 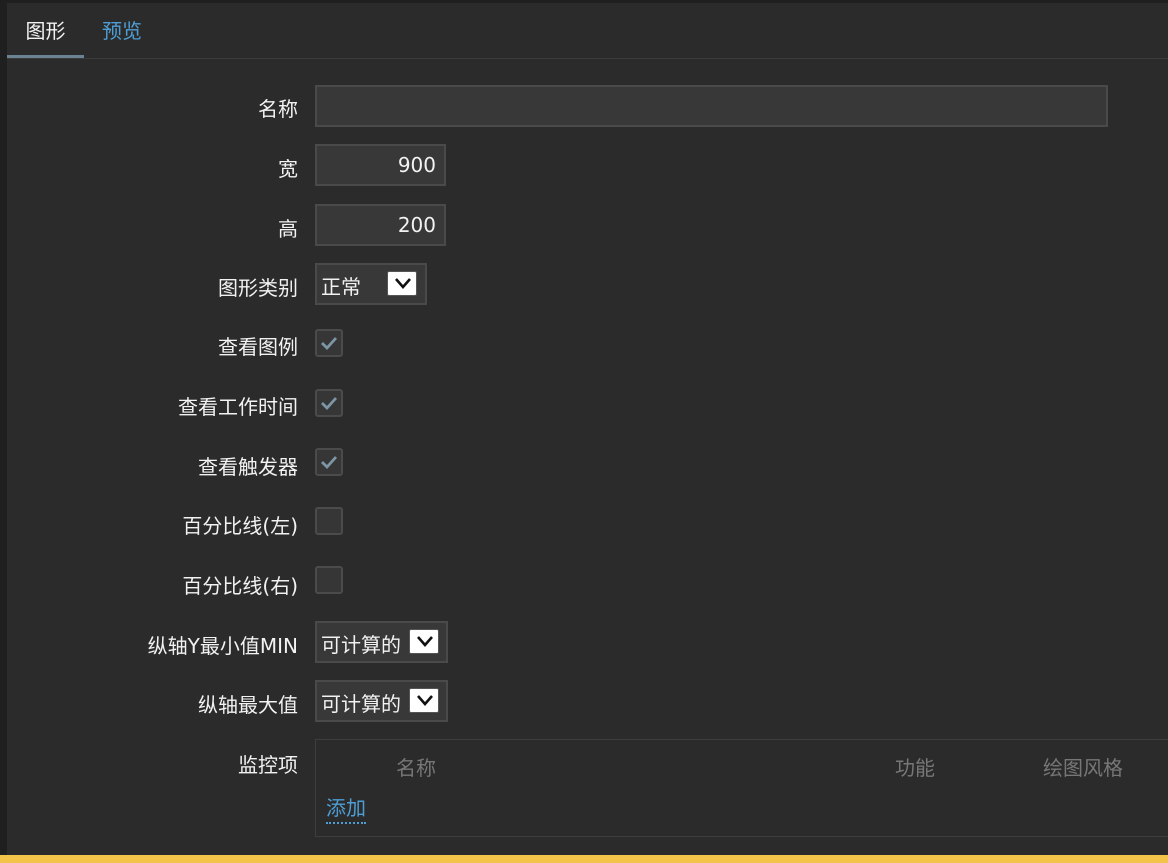 What do you see at coordinates (3, 427) in the screenshot?
I see `window-left-border` at bounding box center [3, 427].